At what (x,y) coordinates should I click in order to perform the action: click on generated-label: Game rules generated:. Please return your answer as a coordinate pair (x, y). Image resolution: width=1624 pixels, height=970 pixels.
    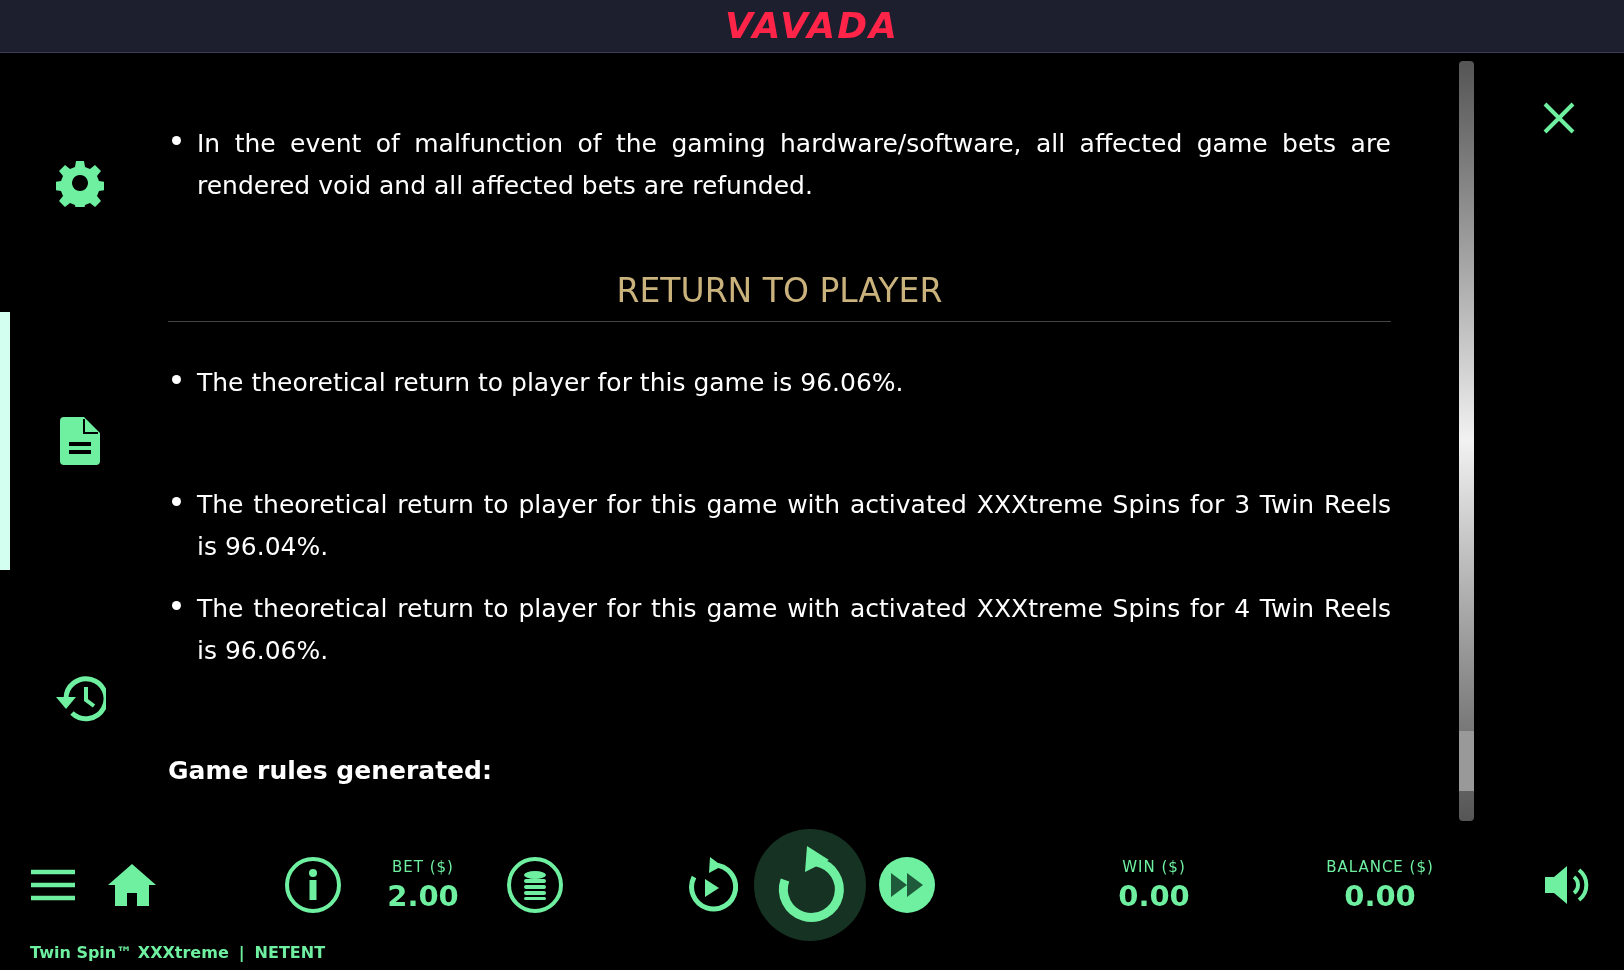
    Looking at the image, I should click on (330, 770).